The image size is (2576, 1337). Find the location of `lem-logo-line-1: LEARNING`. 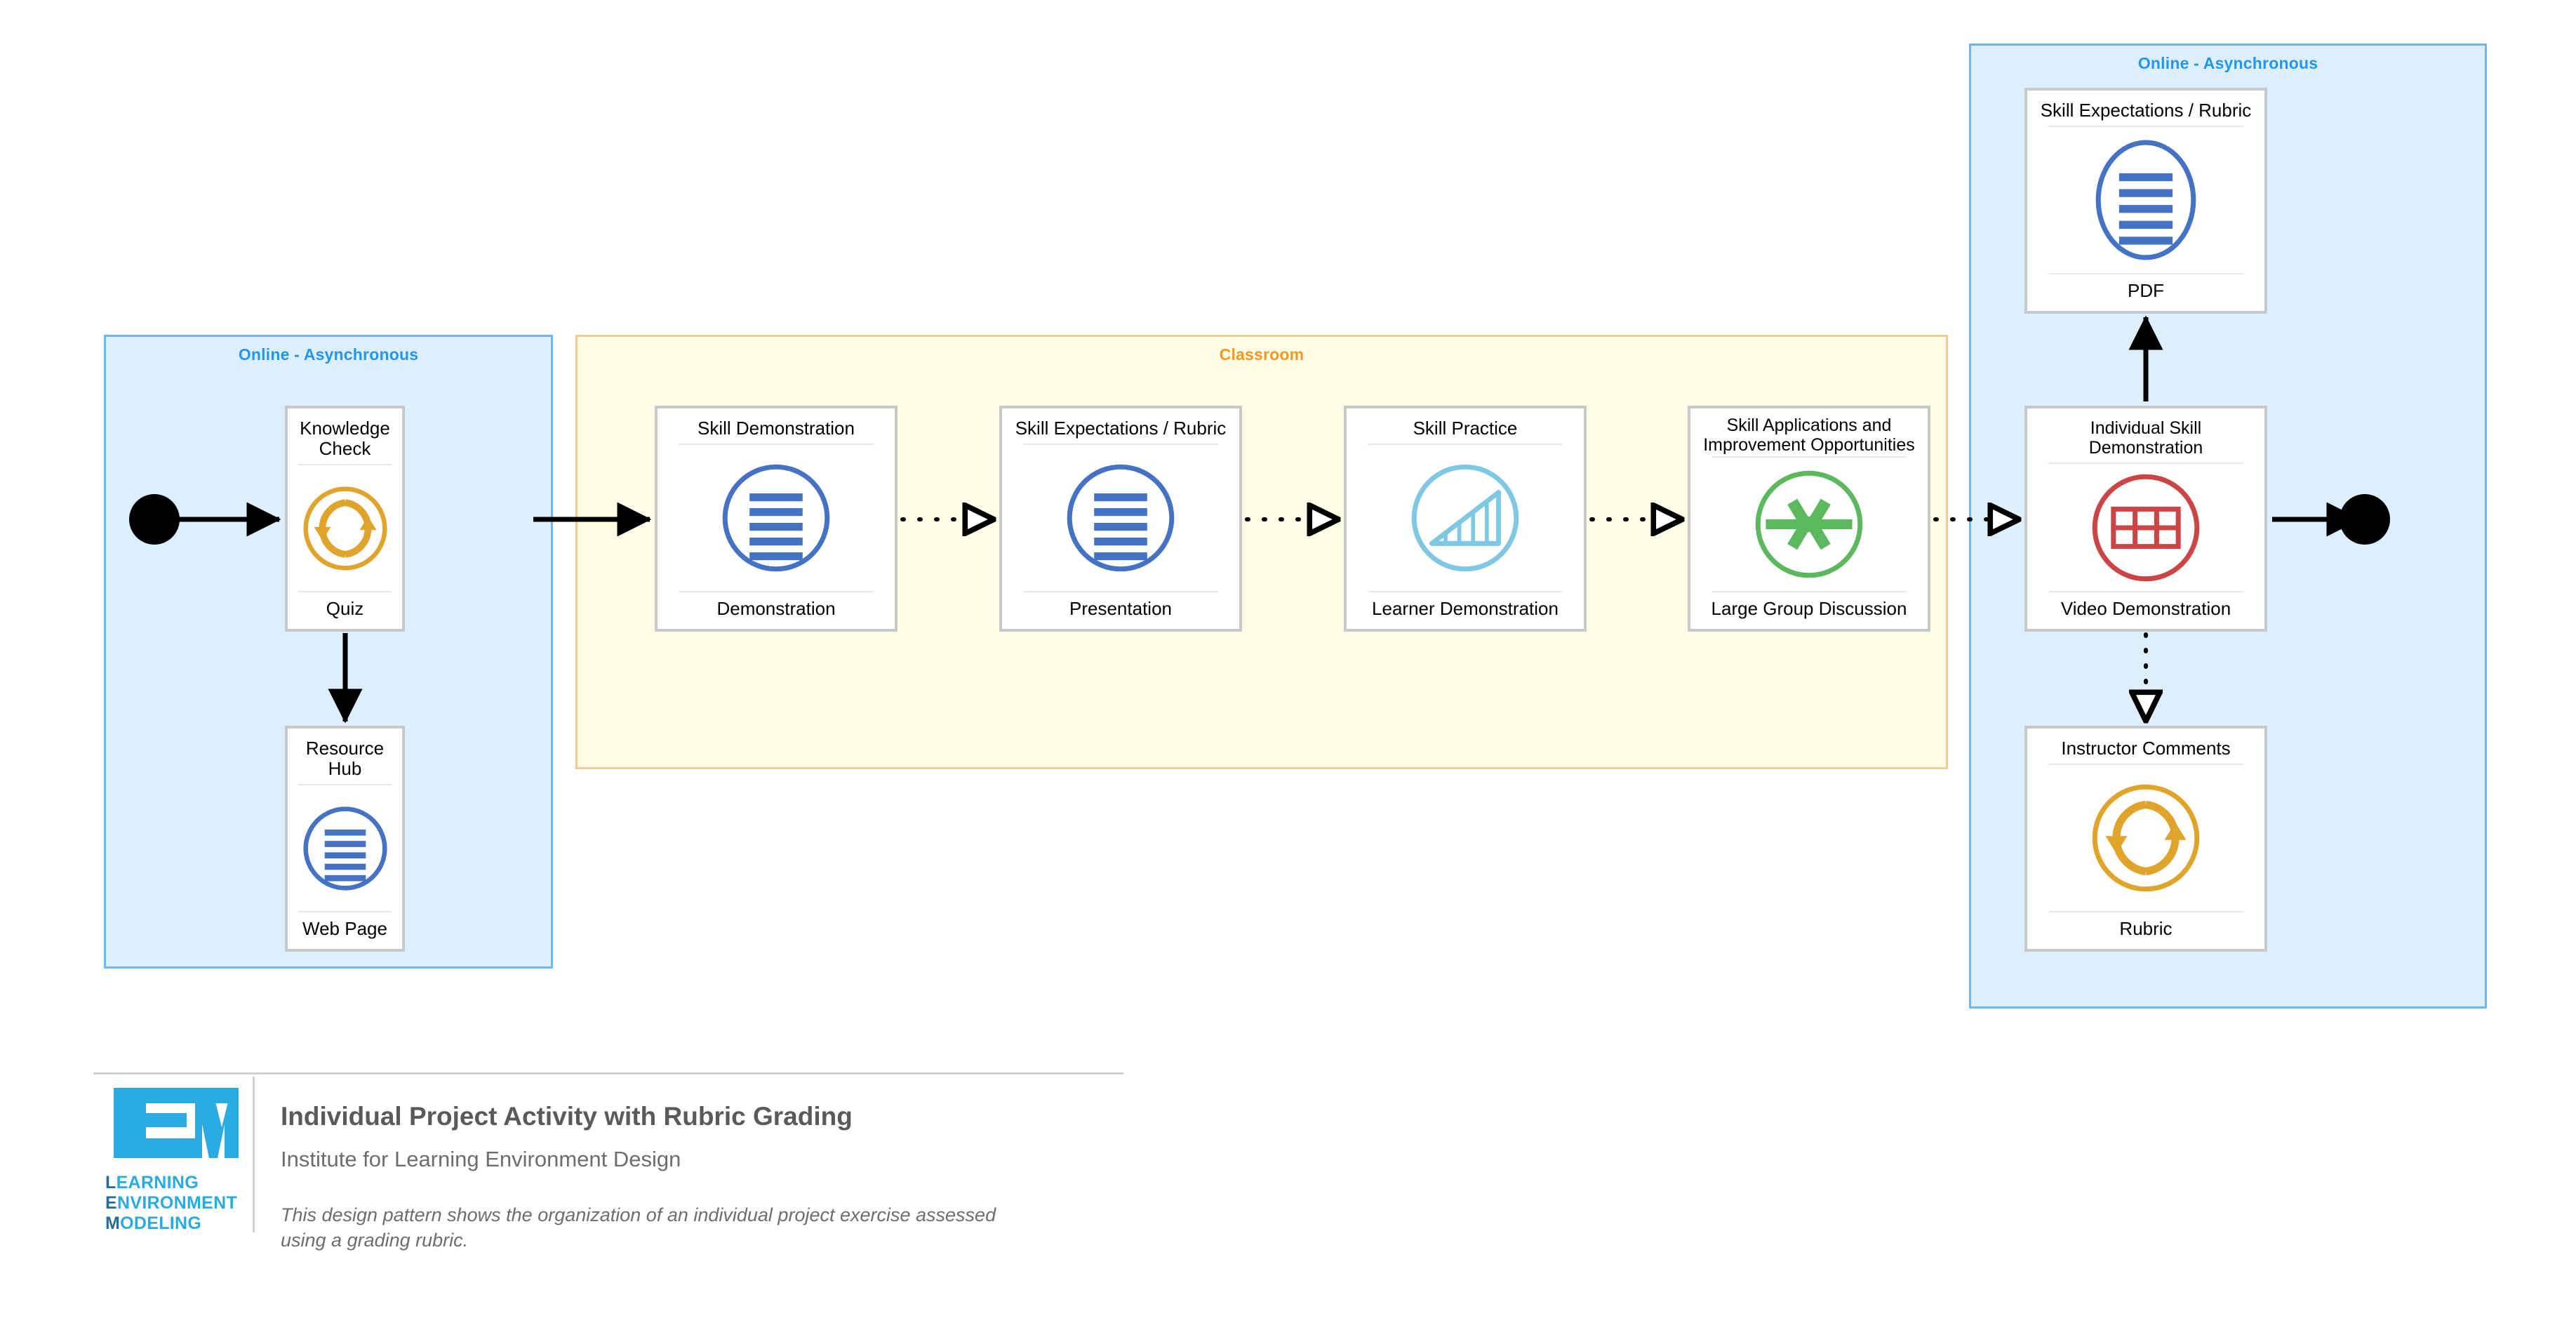

lem-logo-line-1: LEARNING is located at coordinates (172, 1183).